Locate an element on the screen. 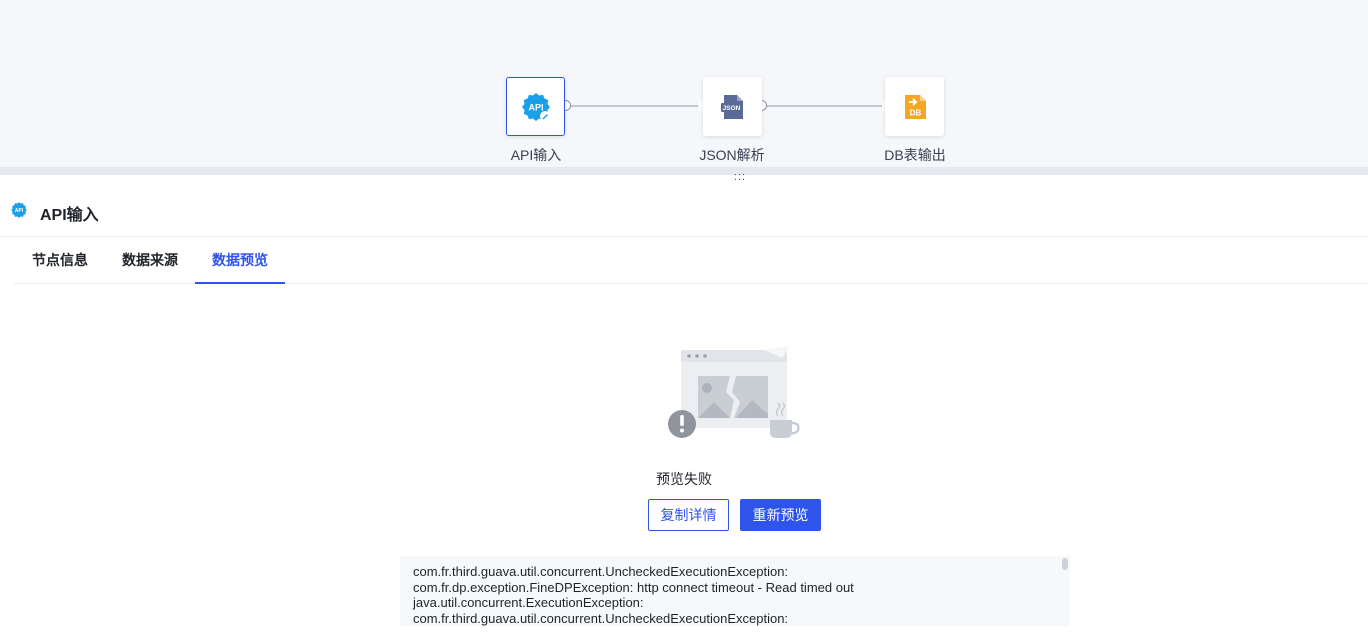 The width and height of the screenshot is (1368, 638). node-label: JSON解析 is located at coordinates (732, 155).